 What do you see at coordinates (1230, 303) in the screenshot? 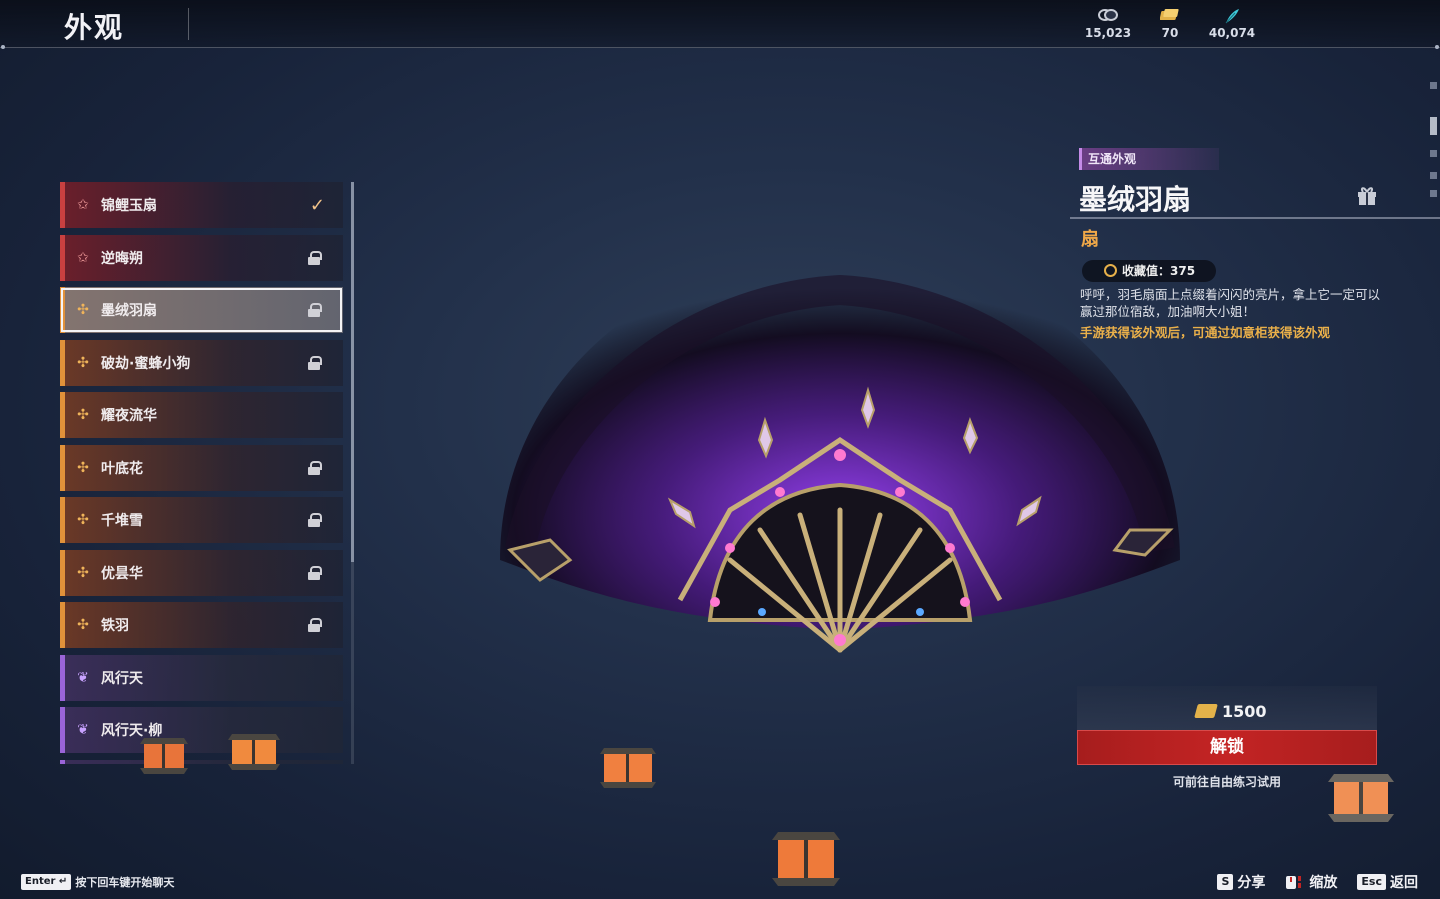
I see `item-description: 呼呼，羽毛扇面上点缀着闪闪的亮片，拿上它一定可以赢过那位宿敌，加油啊大小姐！` at bounding box center [1230, 303].